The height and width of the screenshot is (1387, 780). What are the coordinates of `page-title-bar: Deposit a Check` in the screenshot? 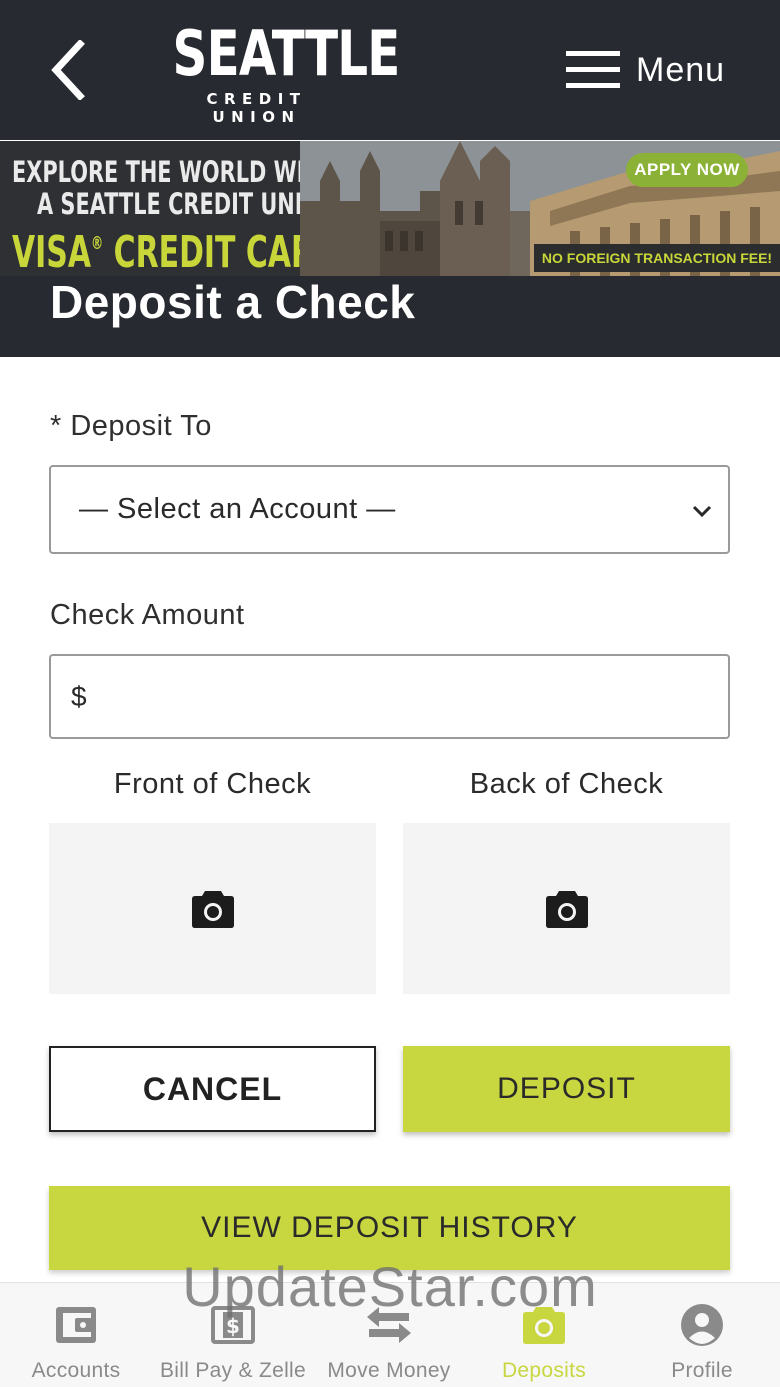 It's located at (390, 316).